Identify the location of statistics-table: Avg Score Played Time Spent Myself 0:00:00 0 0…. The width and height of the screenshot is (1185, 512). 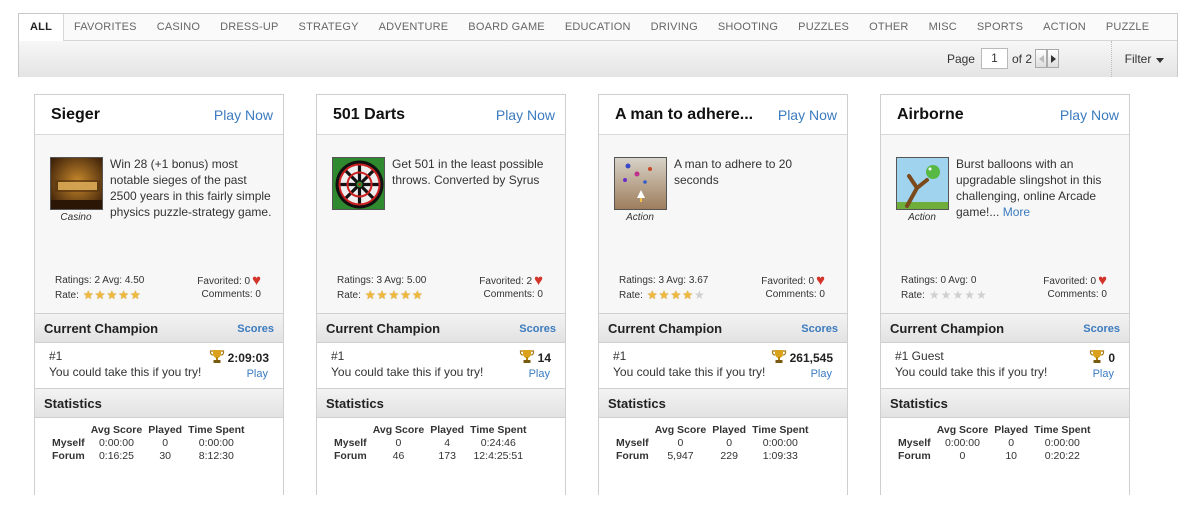
(149, 443).